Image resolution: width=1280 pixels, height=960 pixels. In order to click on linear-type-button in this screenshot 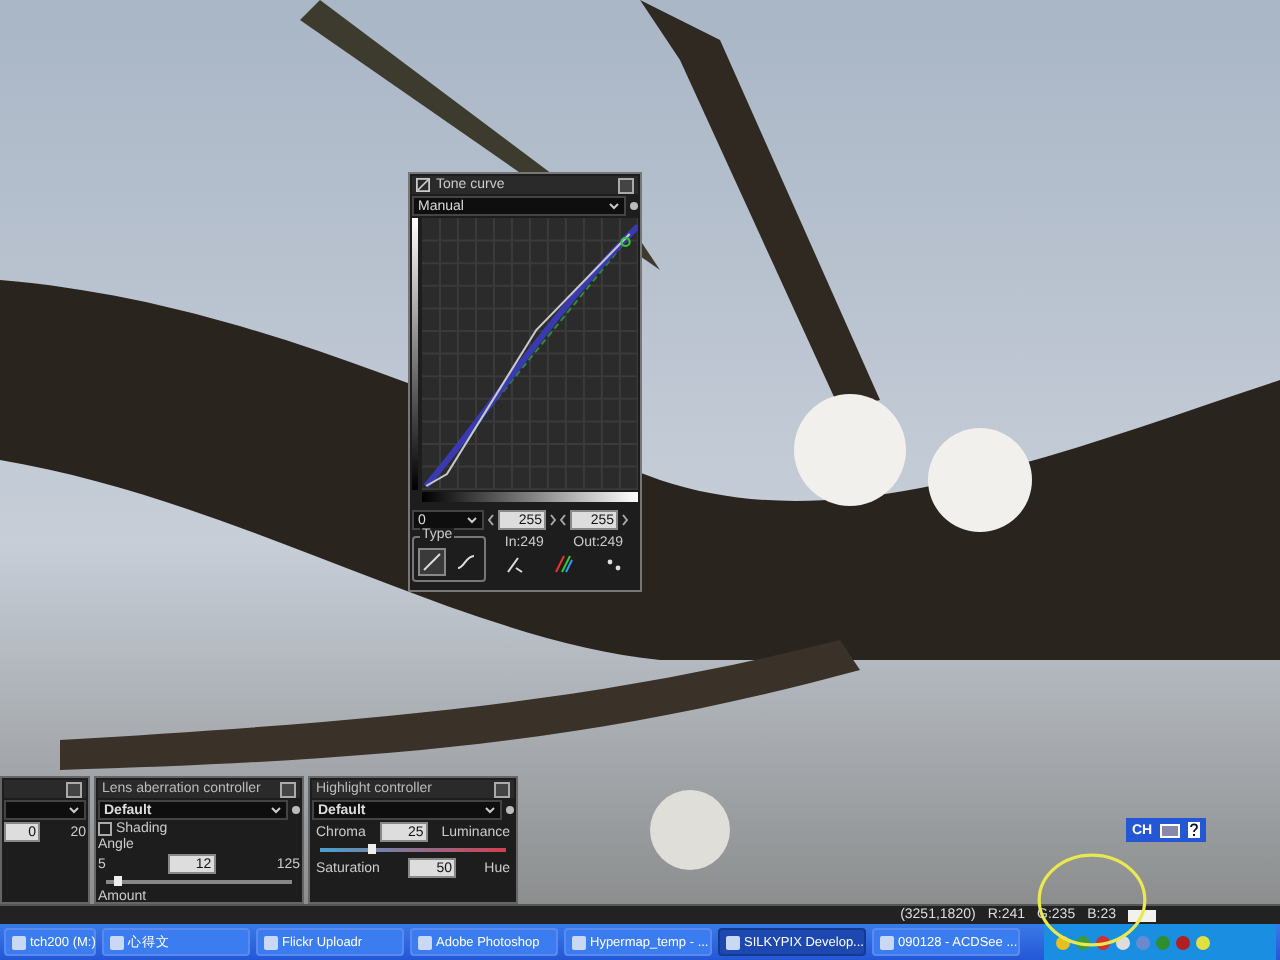, I will do `click(432, 562)`.